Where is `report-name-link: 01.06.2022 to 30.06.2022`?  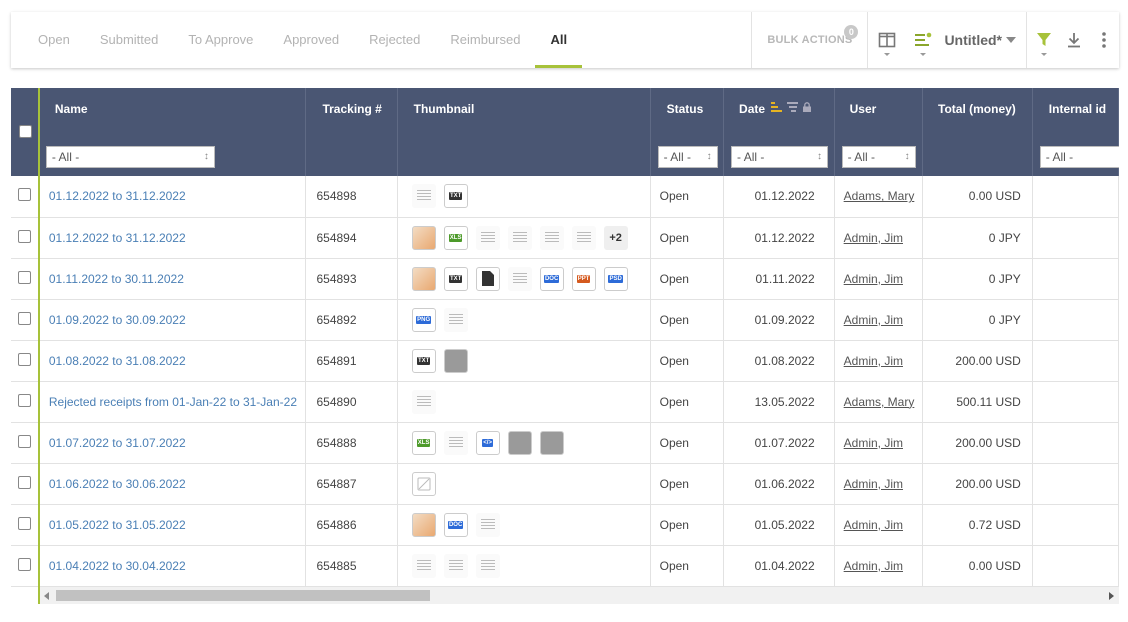 report-name-link: 01.06.2022 to 30.06.2022 is located at coordinates (117, 484).